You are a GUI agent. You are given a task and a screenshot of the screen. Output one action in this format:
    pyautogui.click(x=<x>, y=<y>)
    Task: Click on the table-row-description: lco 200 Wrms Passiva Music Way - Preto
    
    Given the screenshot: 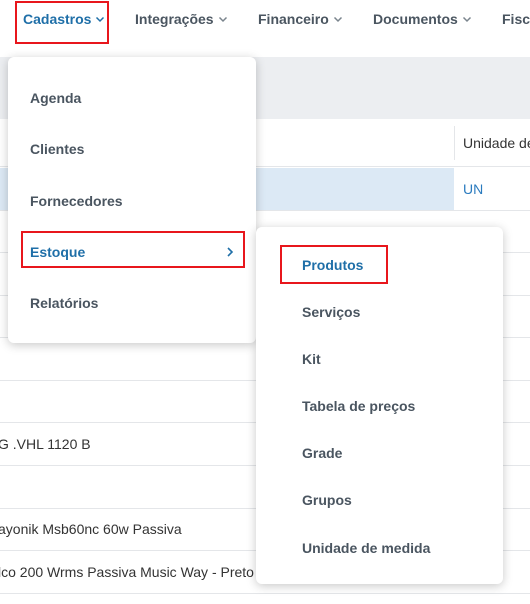 What is the action you would take?
    pyautogui.click(x=127, y=572)
    